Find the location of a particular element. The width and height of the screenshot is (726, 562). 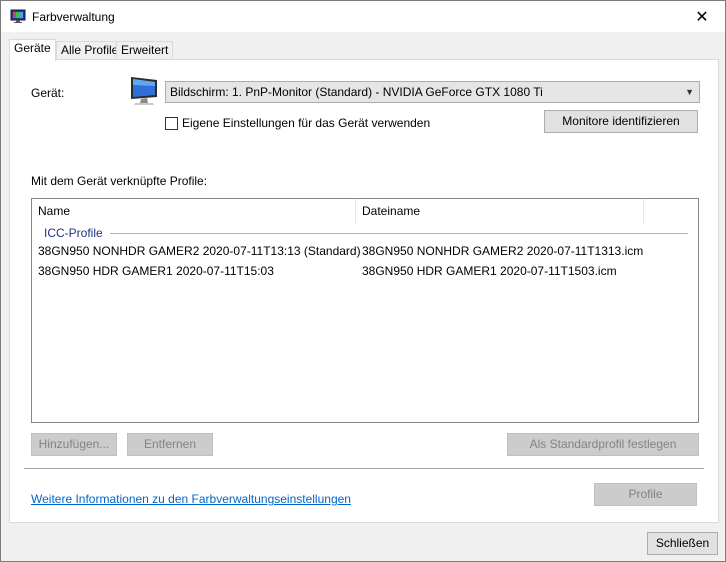

monitor-icon is located at coordinates (144, 91).